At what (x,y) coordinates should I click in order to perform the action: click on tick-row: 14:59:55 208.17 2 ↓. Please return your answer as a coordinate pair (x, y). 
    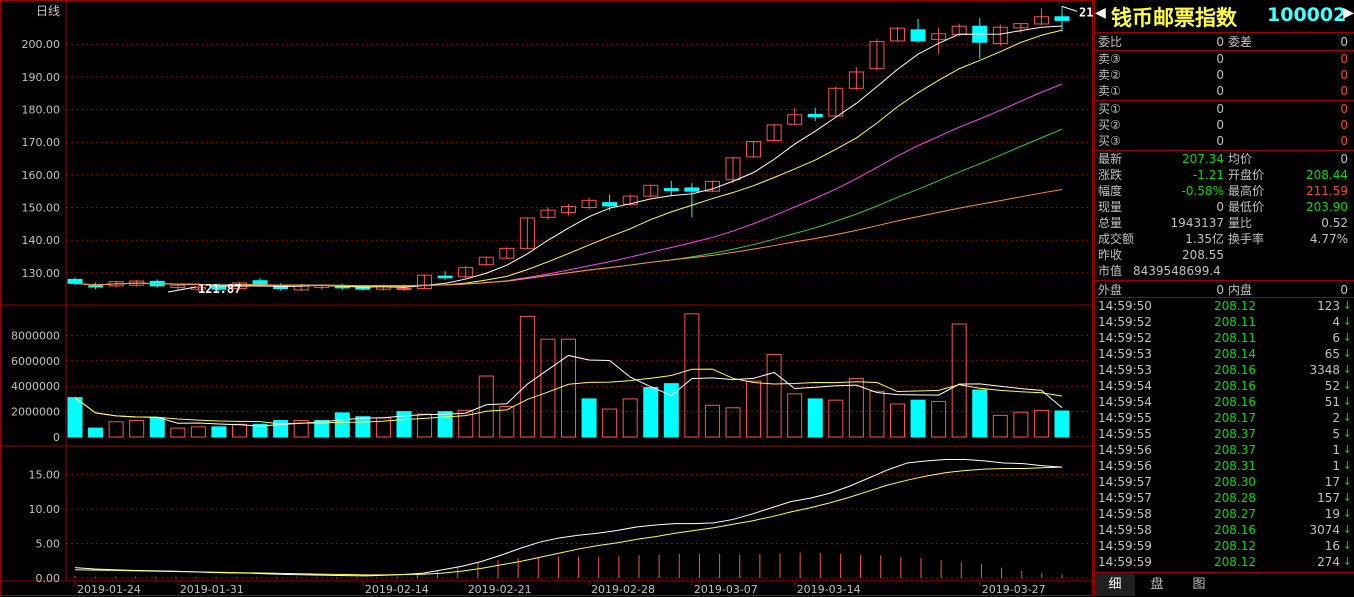
    Looking at the image, I should click on (1224, 418).